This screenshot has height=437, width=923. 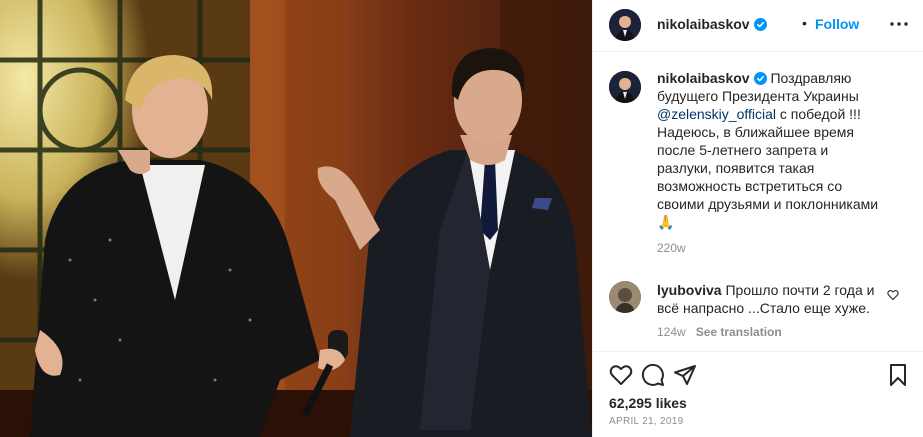 What do you see at coordinates (739, 332) in the screenshot?
I see `see-translation-button: See translation` at bounding box center [739, 332].